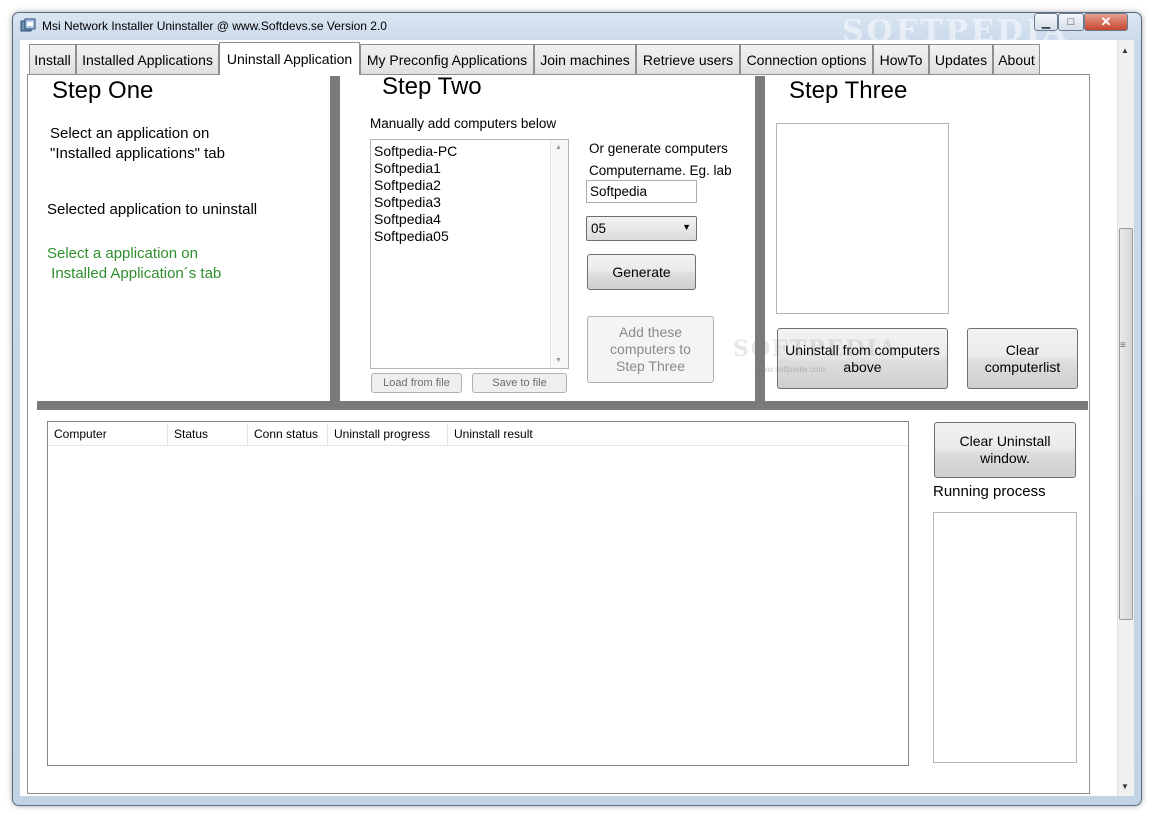  I want to click on column-header-uninstall-progress: Uninstall progress, so click(388, 434).